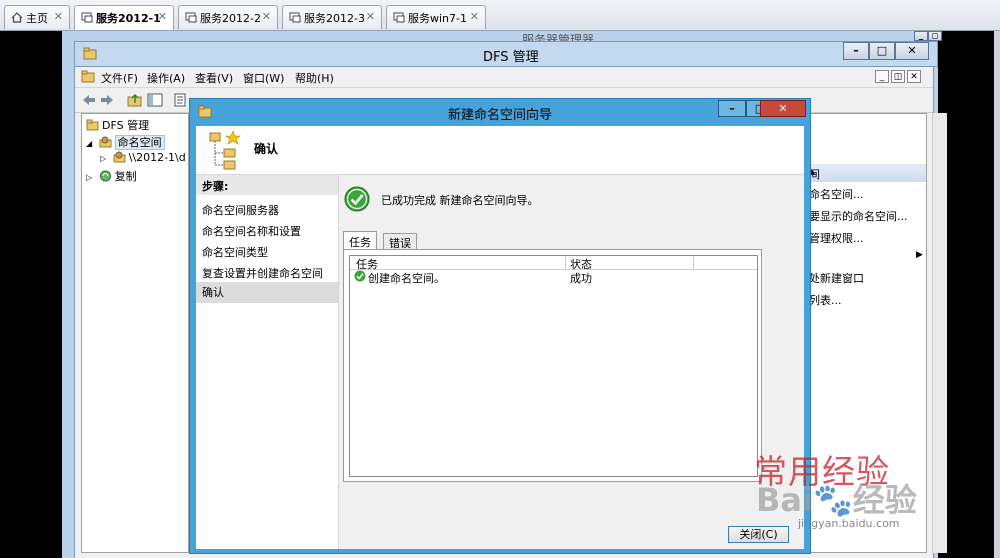 Image resolution: width=1000 pixels, height=558 pixels. Describe the element at coordinates (898, 76) in the screenshot. I see `mdi-restore-button: ◫` at that location.